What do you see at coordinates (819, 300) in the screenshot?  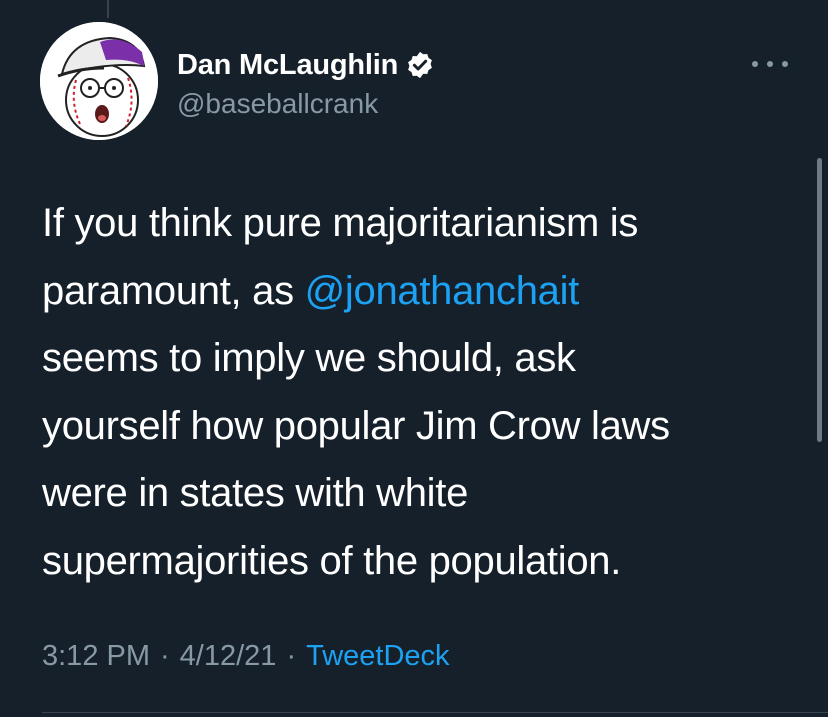 I see `scrollbar` at bounding box center [819, 300].